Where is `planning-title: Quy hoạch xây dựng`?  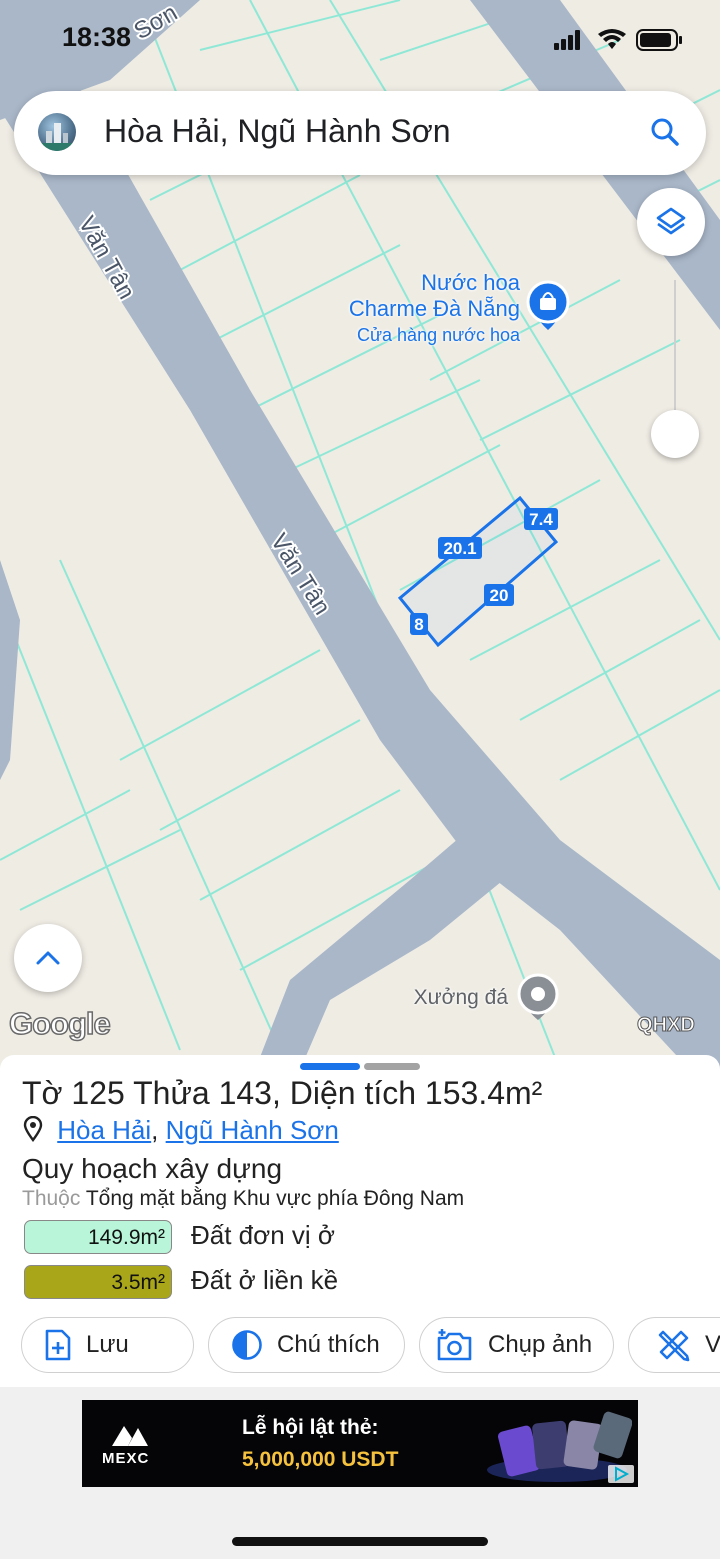
planning-title: Quy hoạch xây dựng is located at coordinates (152, 1168).